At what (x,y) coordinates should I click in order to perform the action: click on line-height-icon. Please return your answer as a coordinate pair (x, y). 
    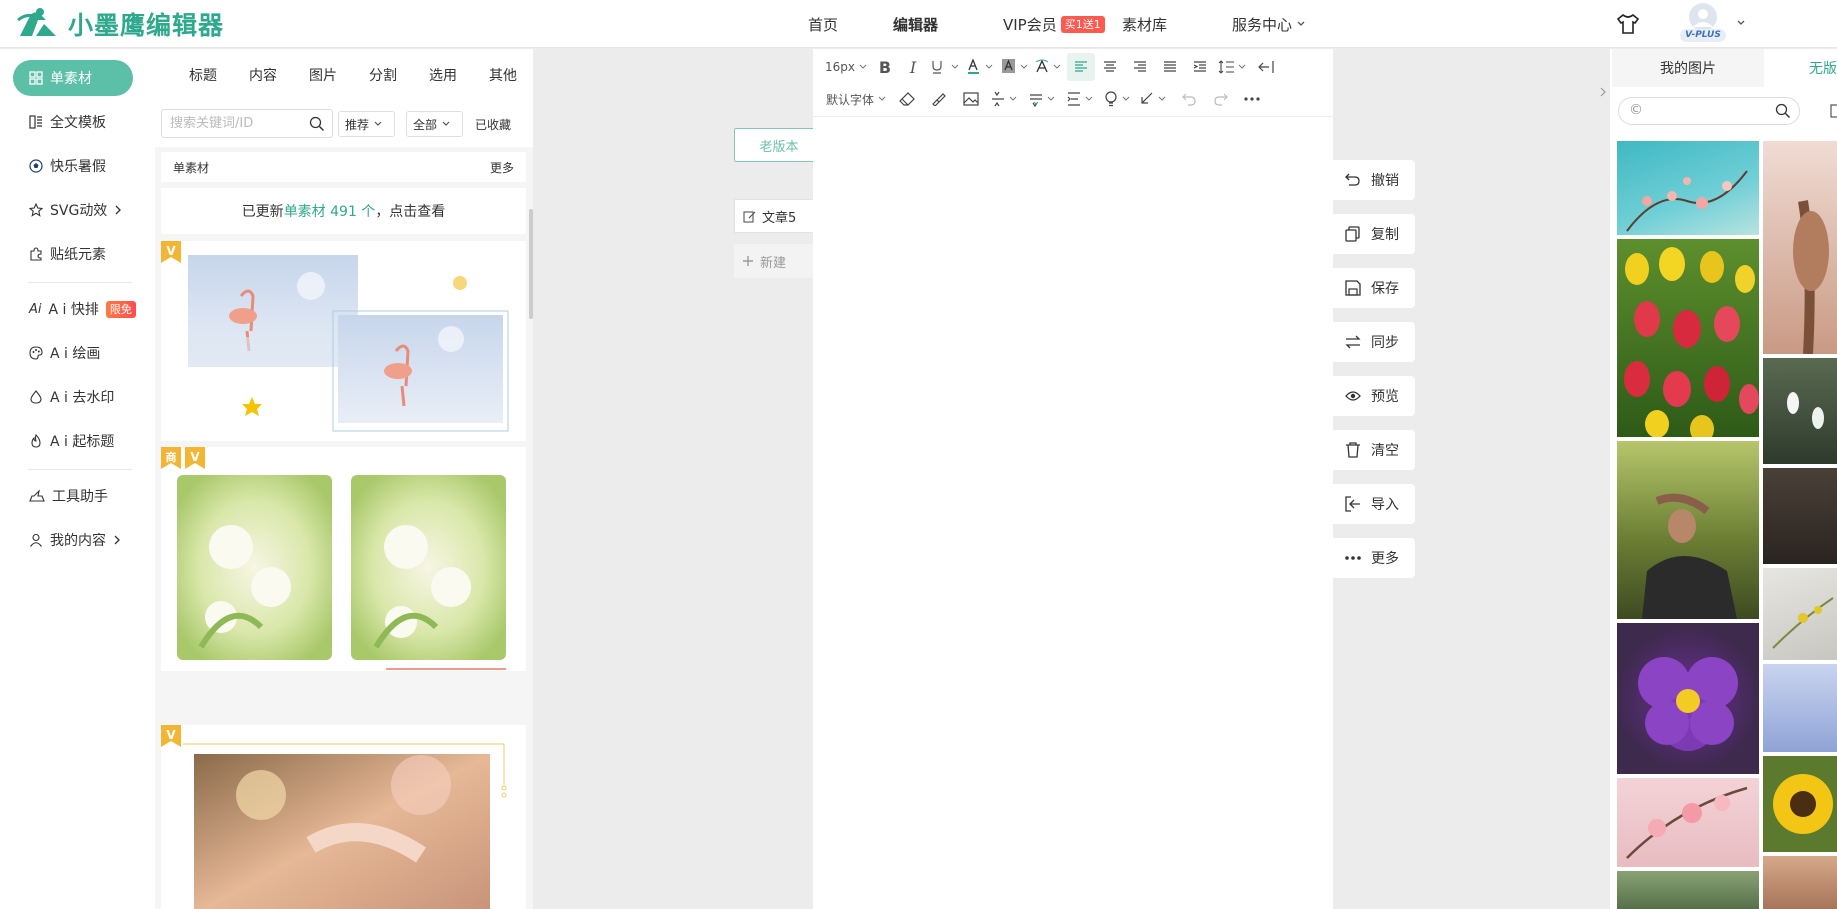
    Looking at the image, I should click on (1233, 67).